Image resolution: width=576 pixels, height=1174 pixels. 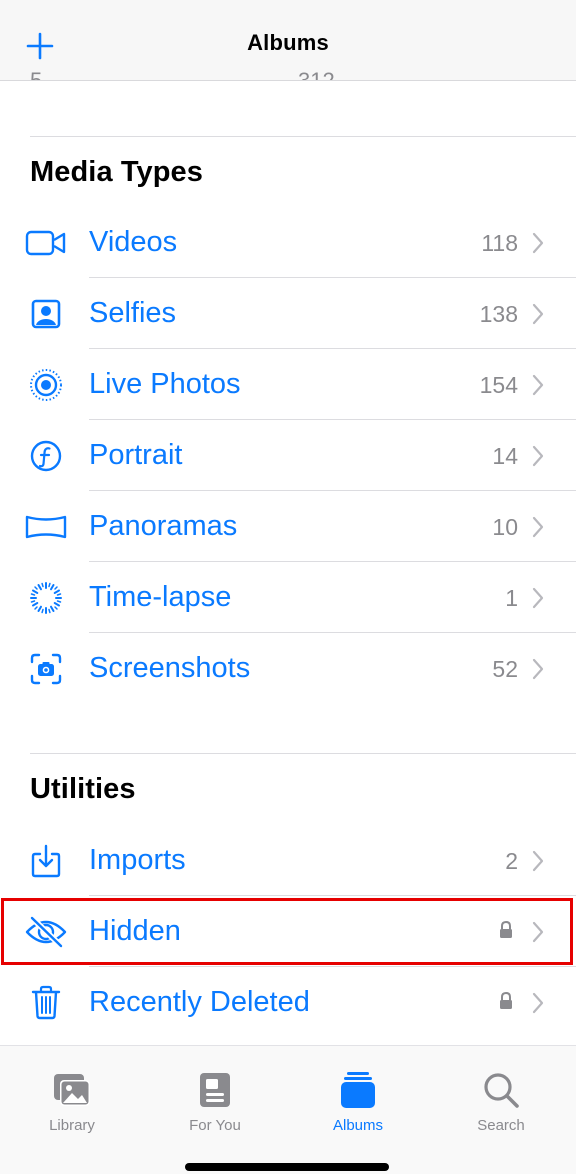 I want to click on album-count: 2, so click(x=511, y=861).